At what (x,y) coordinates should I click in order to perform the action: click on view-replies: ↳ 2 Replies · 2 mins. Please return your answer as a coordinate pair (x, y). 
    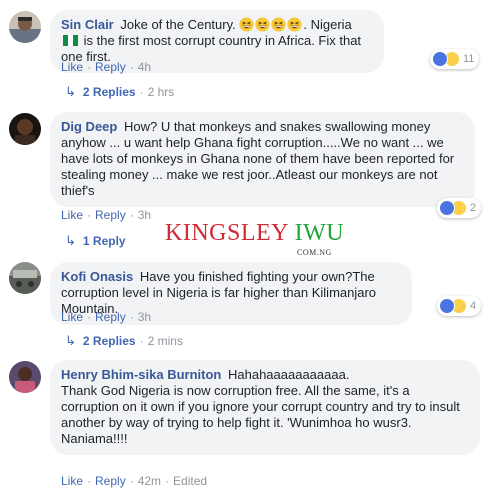
    Looking at the image, I should click on (124, 341).